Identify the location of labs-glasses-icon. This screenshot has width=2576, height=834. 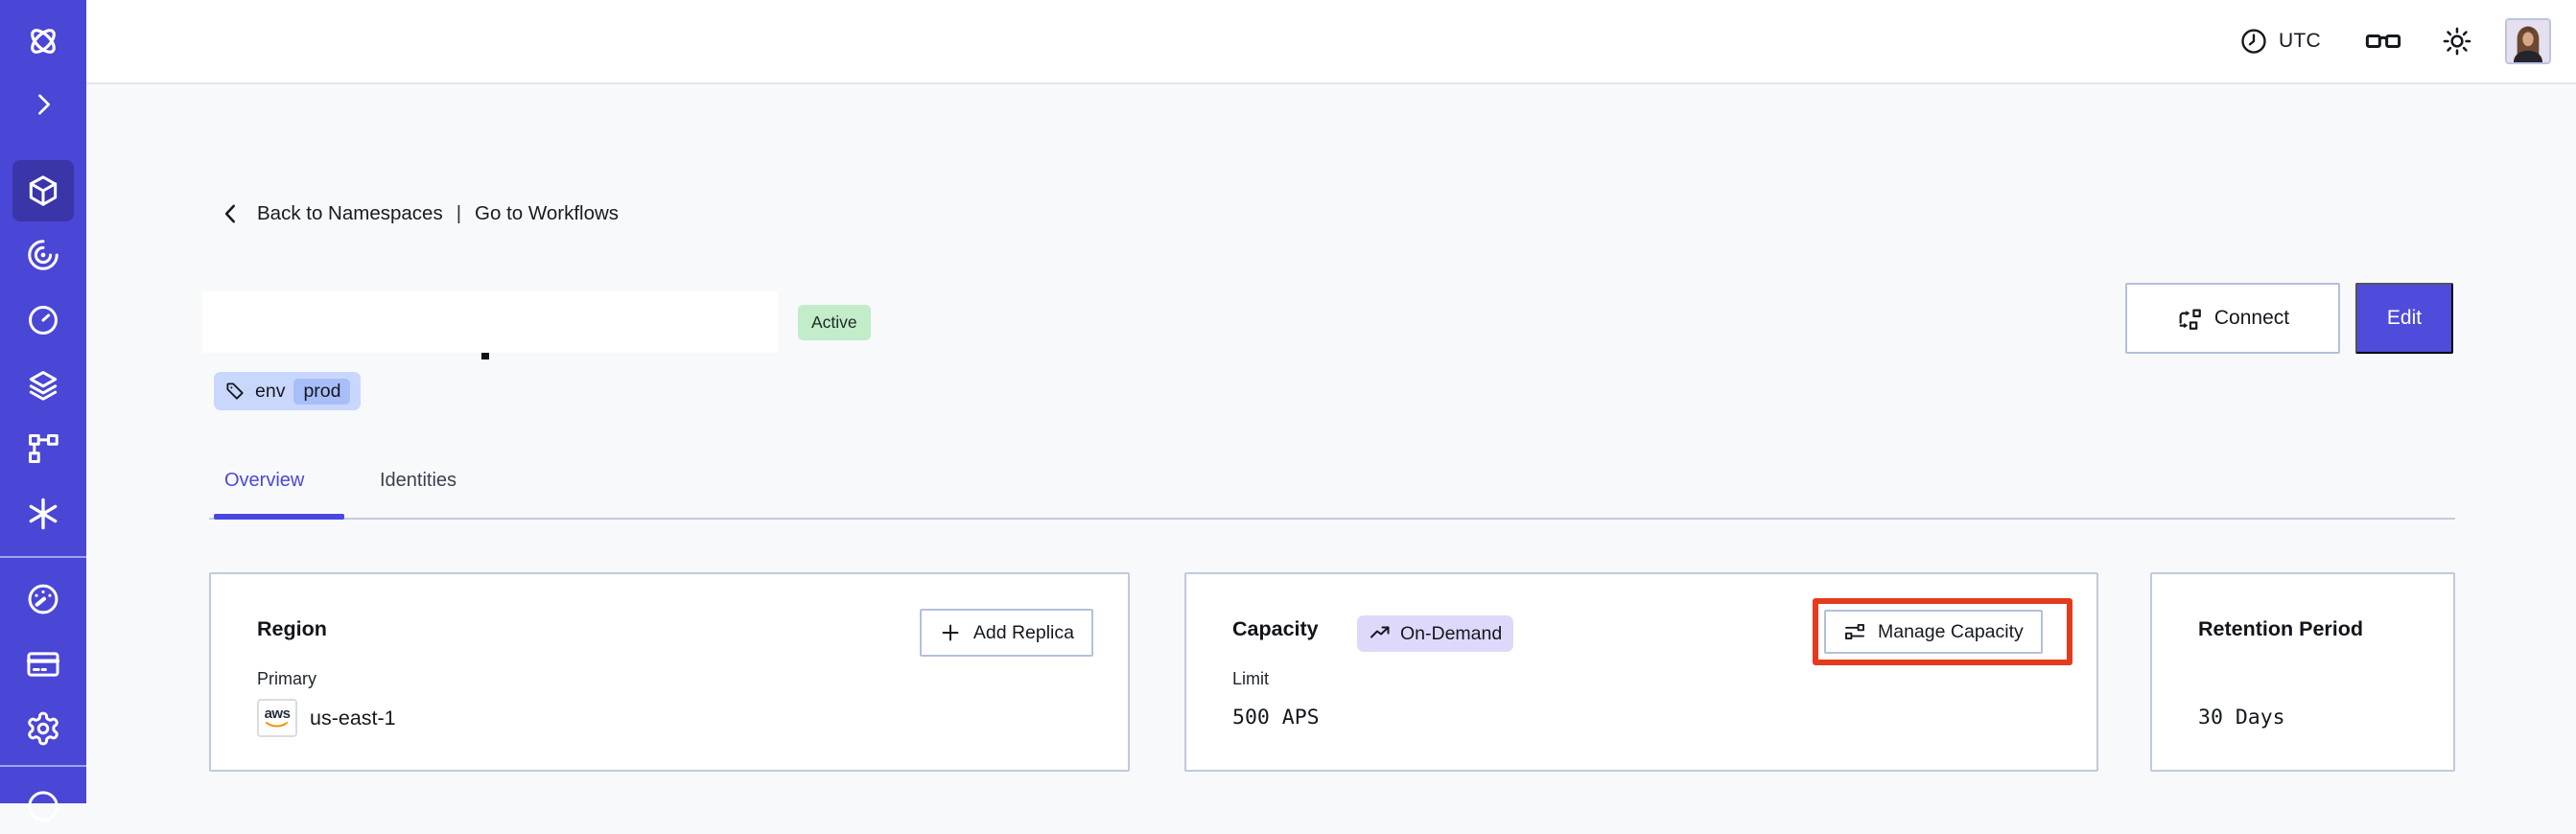
(2383, 41).